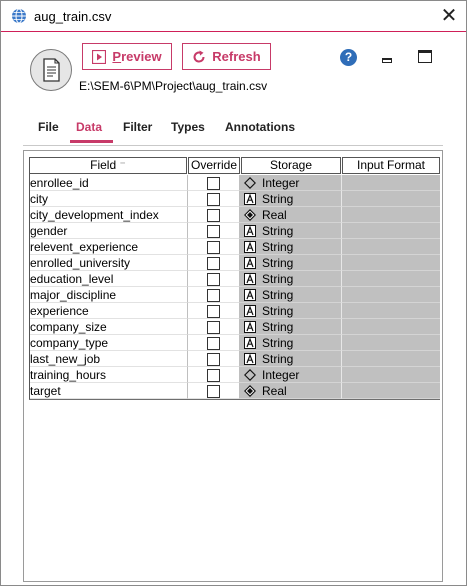 The image size is (467, 586). Describe the element at coordinates (127, 56) in the screenshot. I see `preview-button: Preview` at that location.